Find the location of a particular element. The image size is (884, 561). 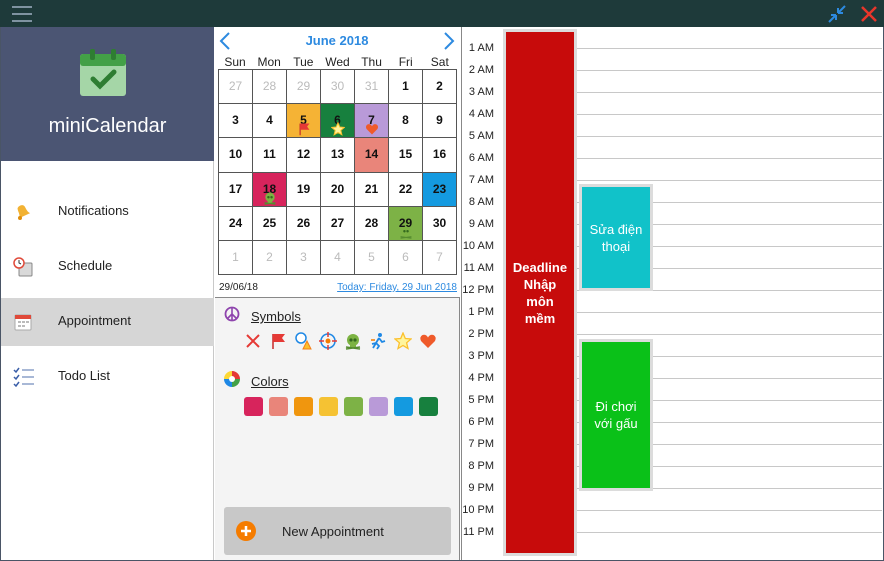

calendar-day-cell: 11 is located at coordinates (270, 155).